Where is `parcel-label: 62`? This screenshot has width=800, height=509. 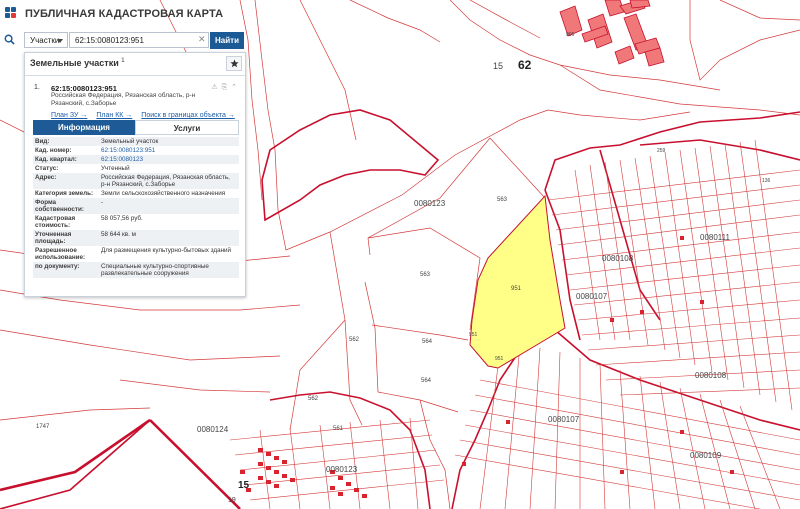 parcel-label: 62 is located at coordinates (525, 65).